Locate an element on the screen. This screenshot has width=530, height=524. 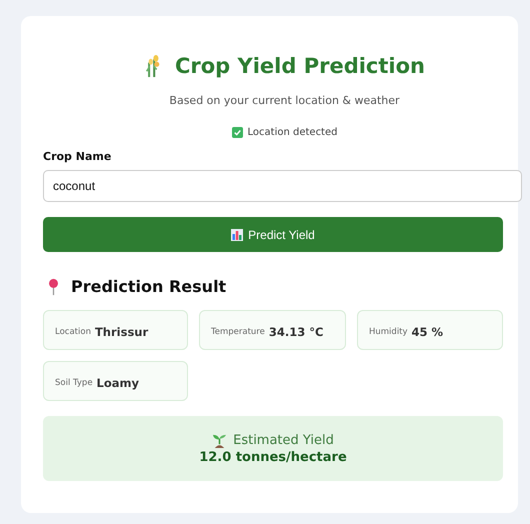
field-label: Crop Name is located at coordinates (77, 156).